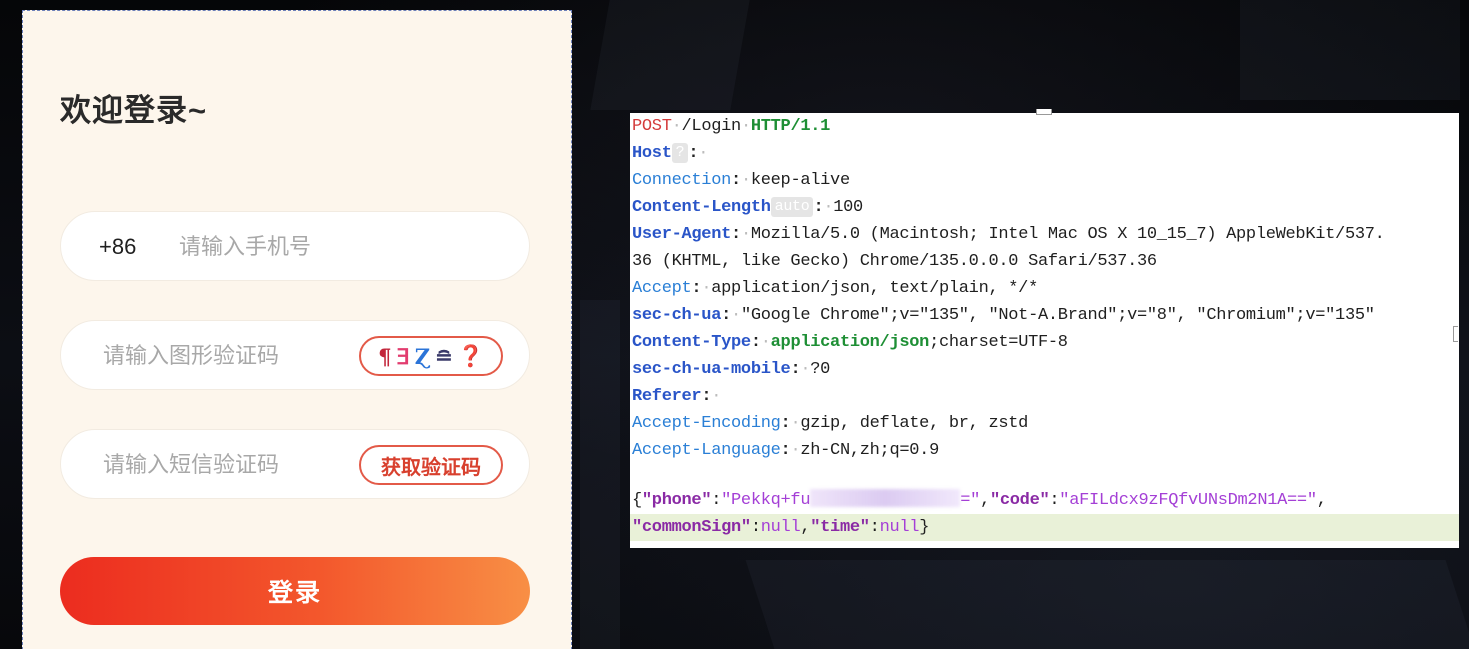 The height and width of the screenshot is (649, 1469). I want to click on login-title: 欢迎登录~, so click(134, 110).